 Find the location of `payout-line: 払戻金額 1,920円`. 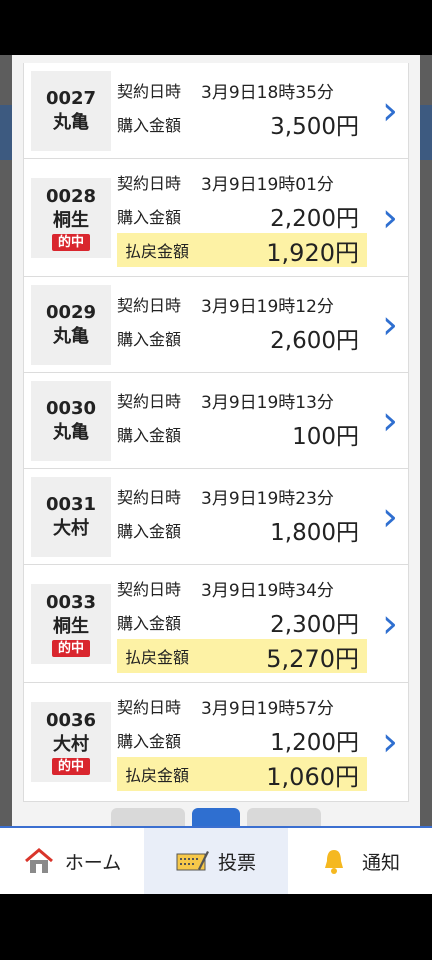

payout-line: 払戻金額 1,920円 is located at coordinates (242, 250).